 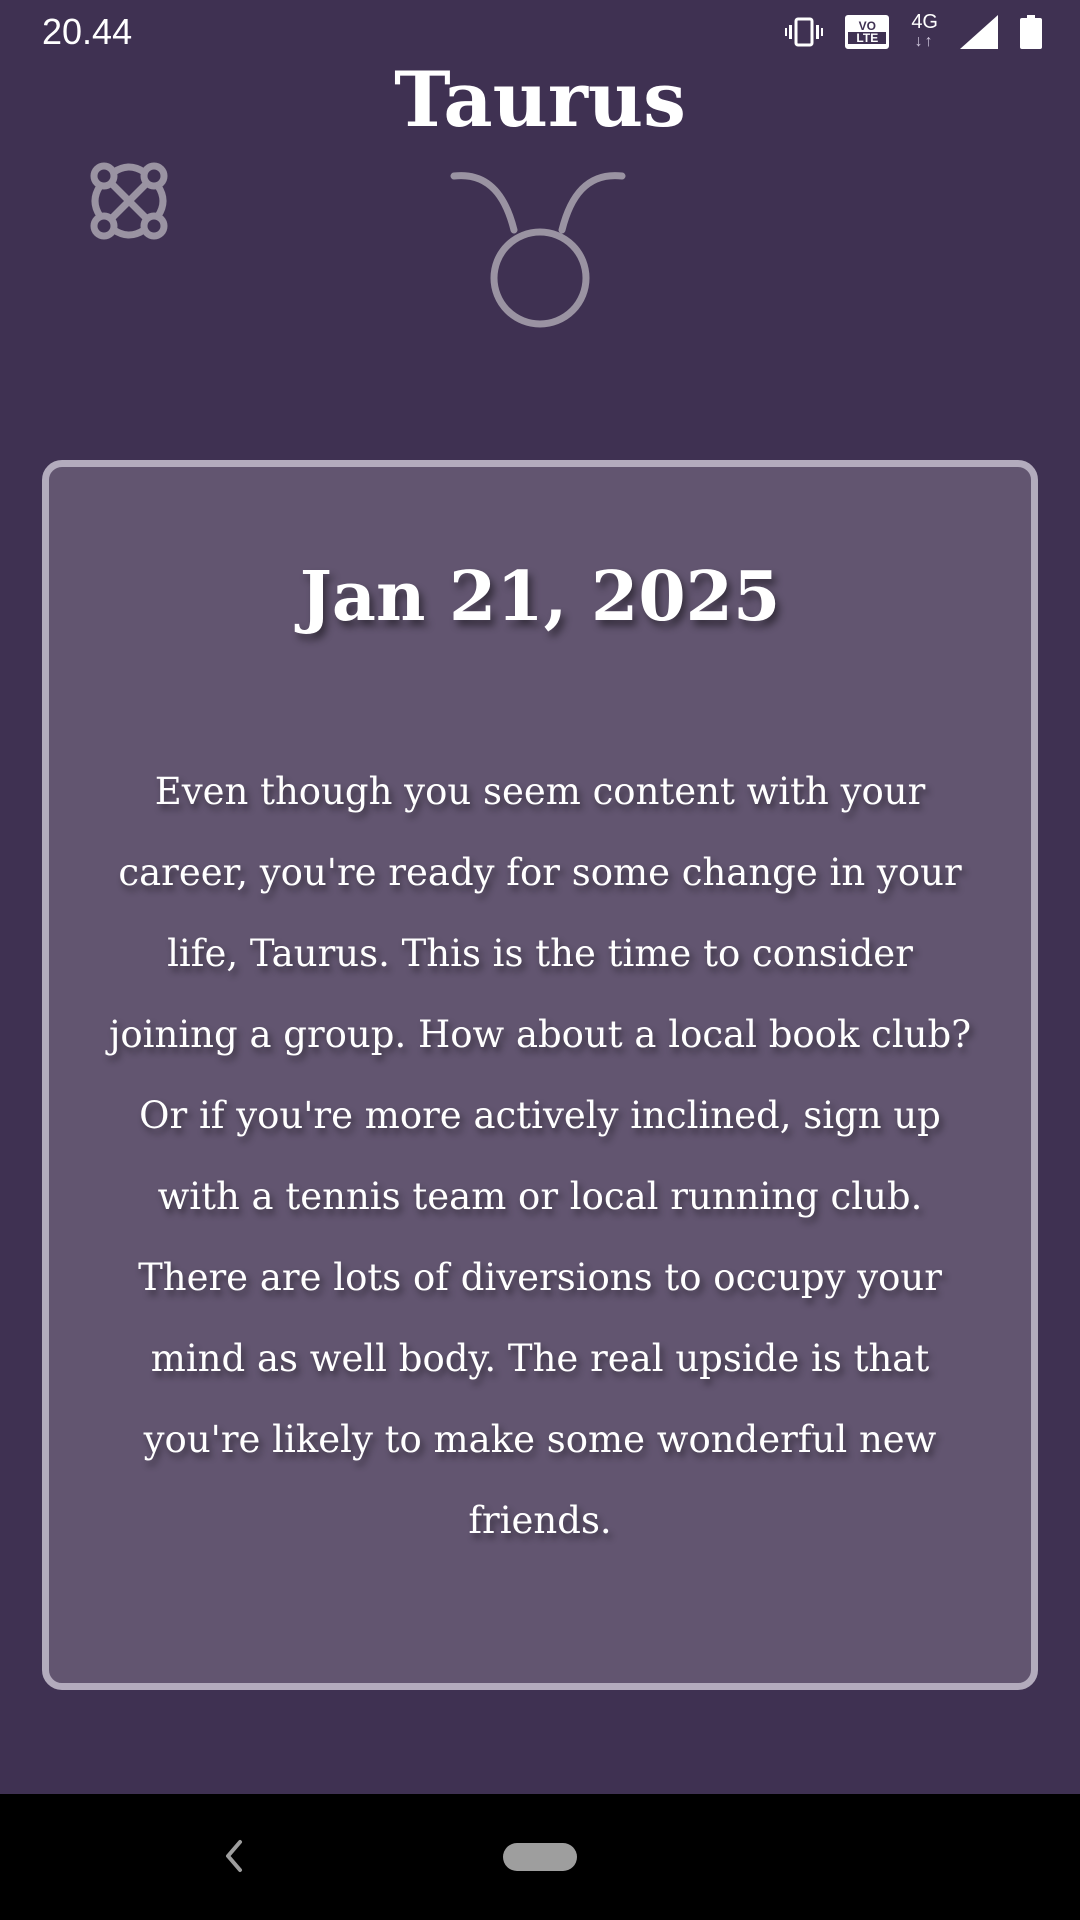 What do you see at coordinates (867, 32) in the screenshot?
I see `volte-icon: VO LTE` at bounding box center [867, 32].